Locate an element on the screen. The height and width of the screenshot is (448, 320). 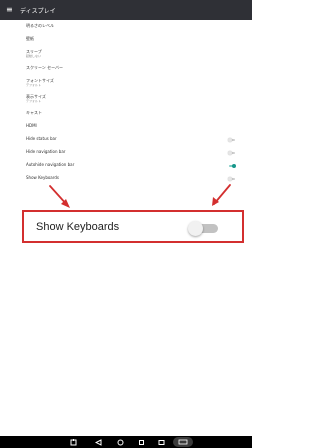
setting-title: キャスト is located at coordinates (34, 113).